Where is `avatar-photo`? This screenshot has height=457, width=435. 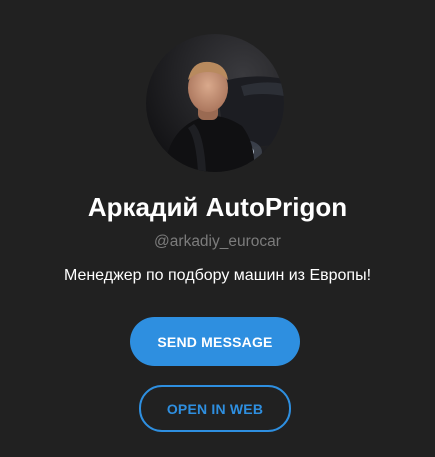
avatar-photo is located at coordinates (215, 103).